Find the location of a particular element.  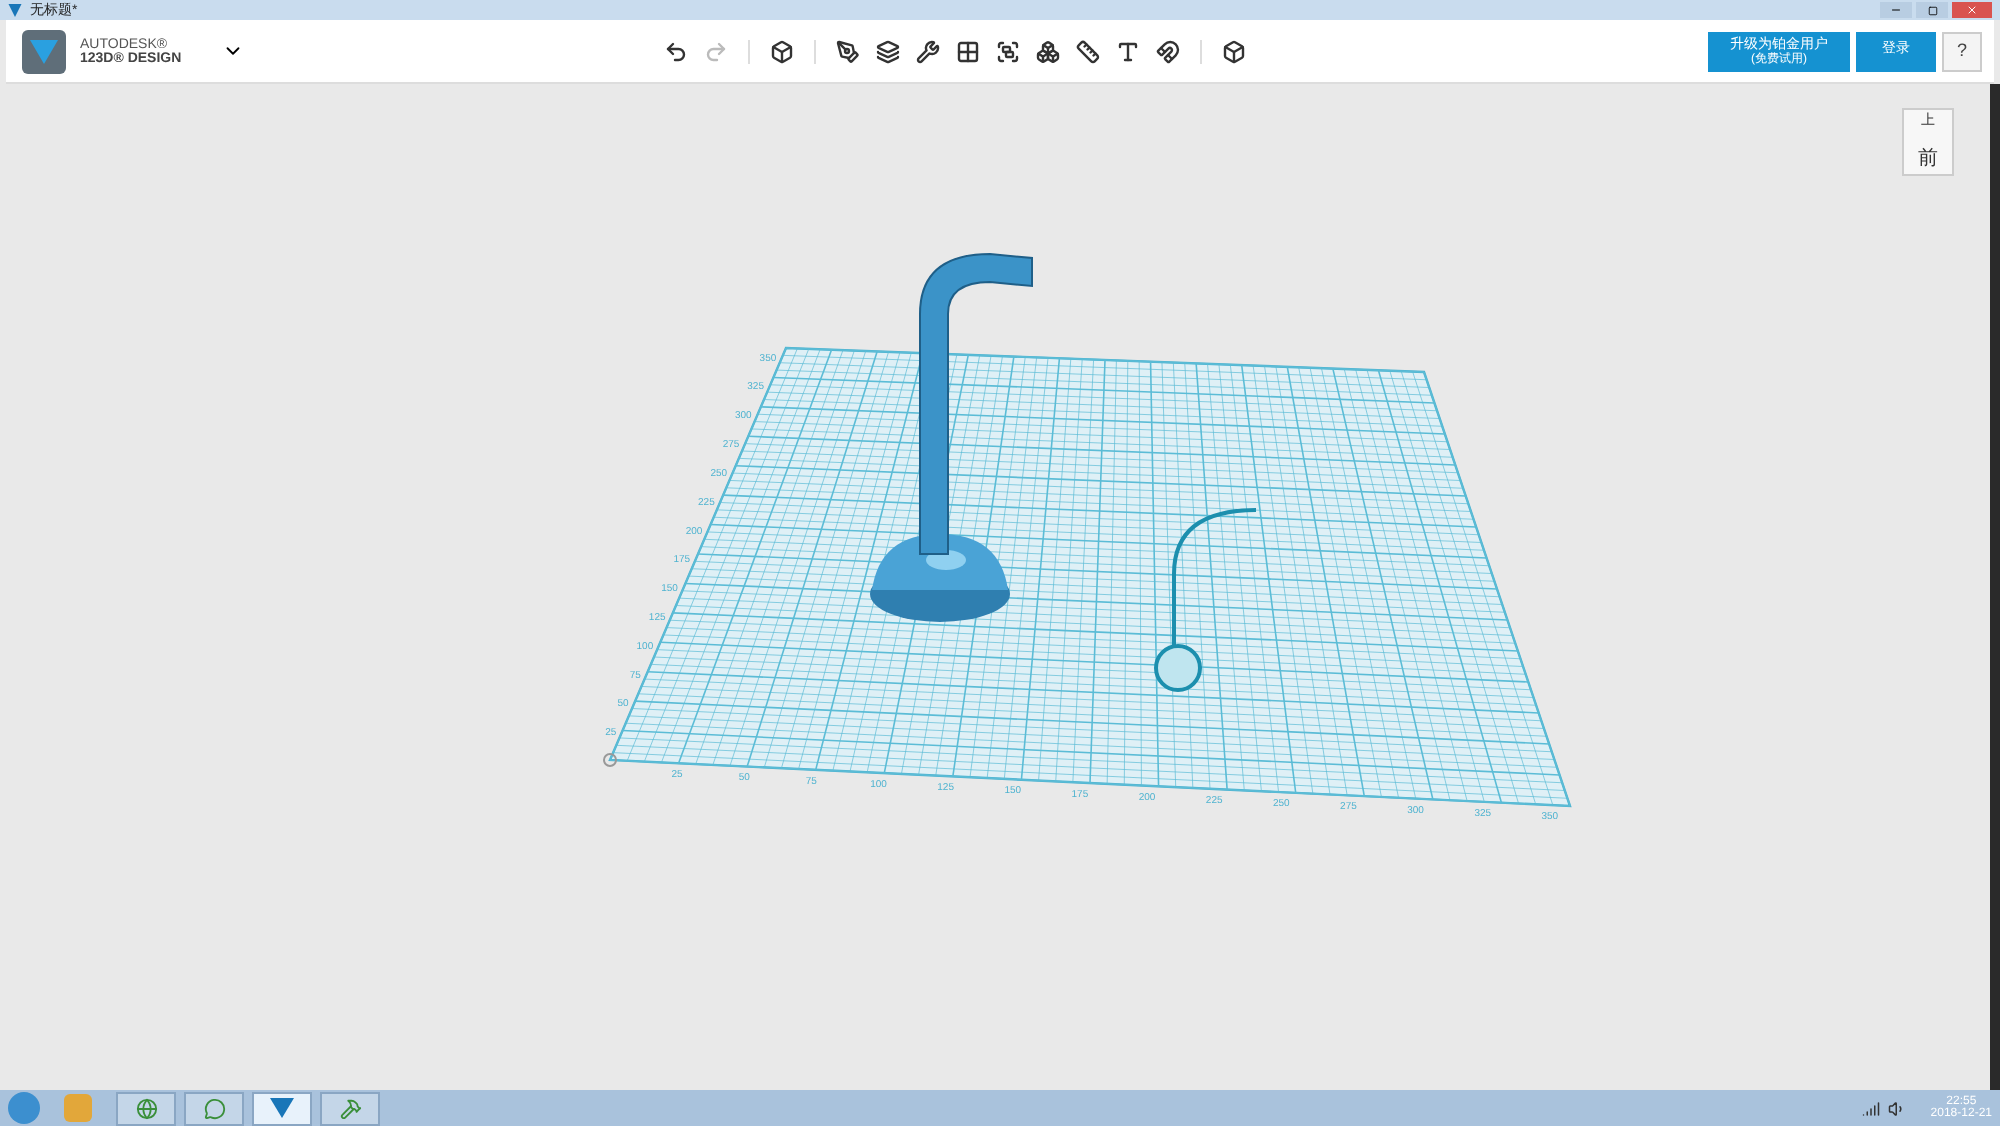

undo-icon is located at coordinates (675, 51).